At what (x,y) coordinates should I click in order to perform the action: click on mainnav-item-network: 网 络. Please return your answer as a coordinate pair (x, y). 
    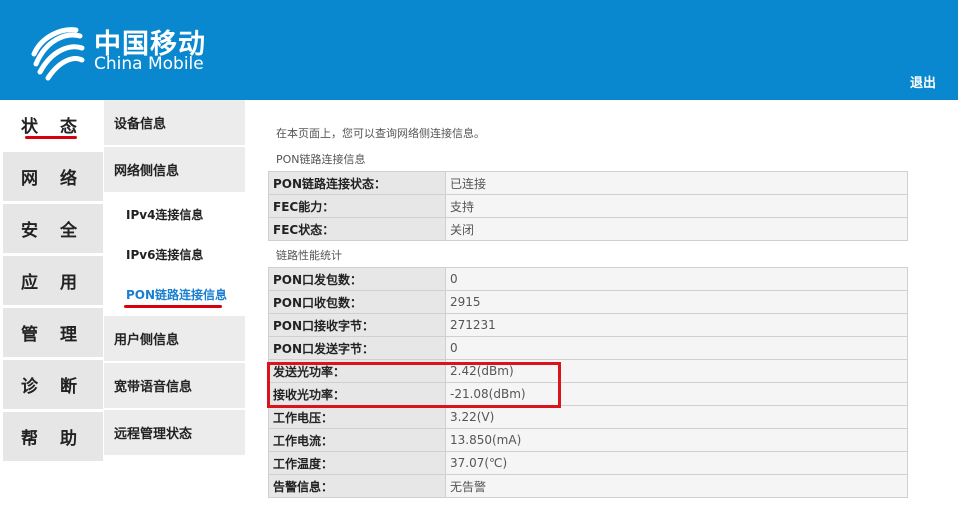
    Looking at the image, I should click on (53, 176).